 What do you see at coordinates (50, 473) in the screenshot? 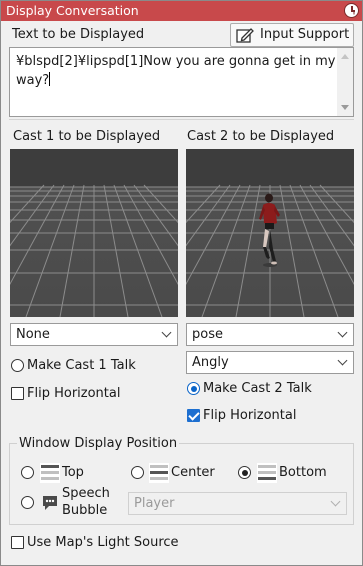
I see `window-top-icon` at bounding box center [50, 473].